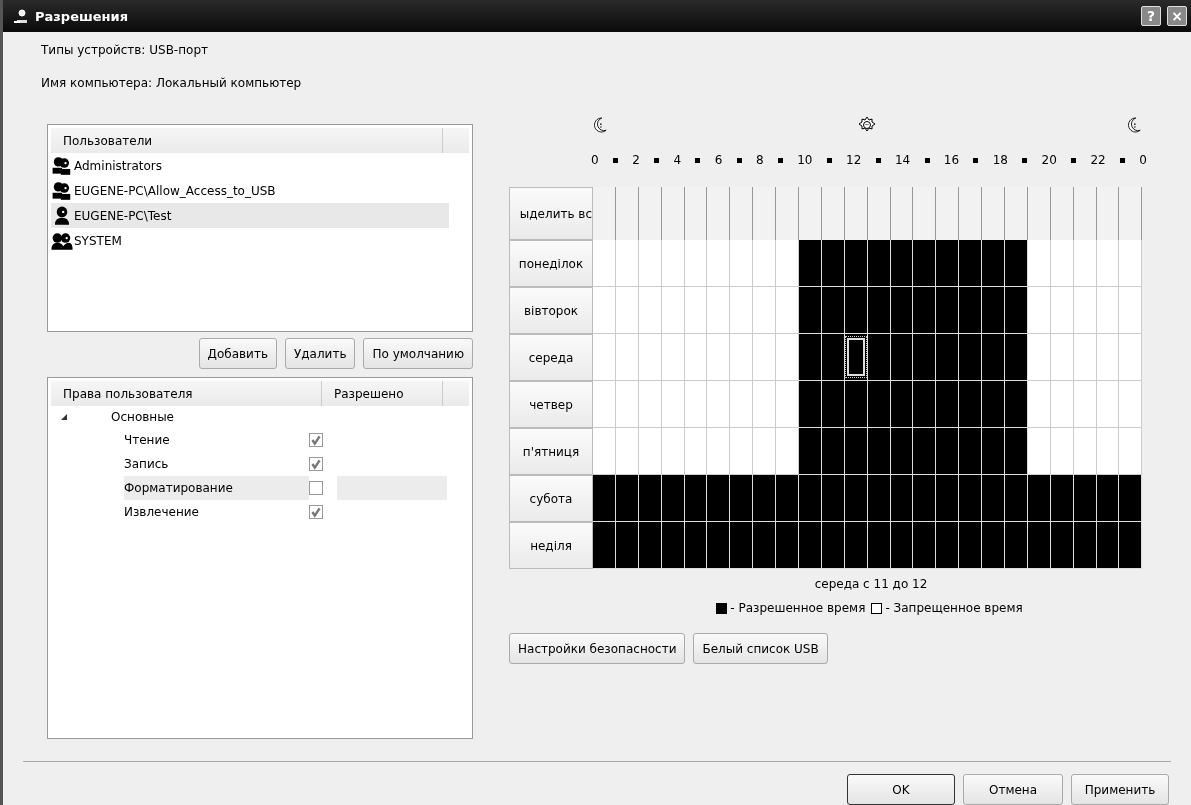 This screenshot has height=805, width=1191. What do you see at coordinates (551, 263) in the screenshot?
I see `day-button: понеділок` at bounding box center [551, 263].